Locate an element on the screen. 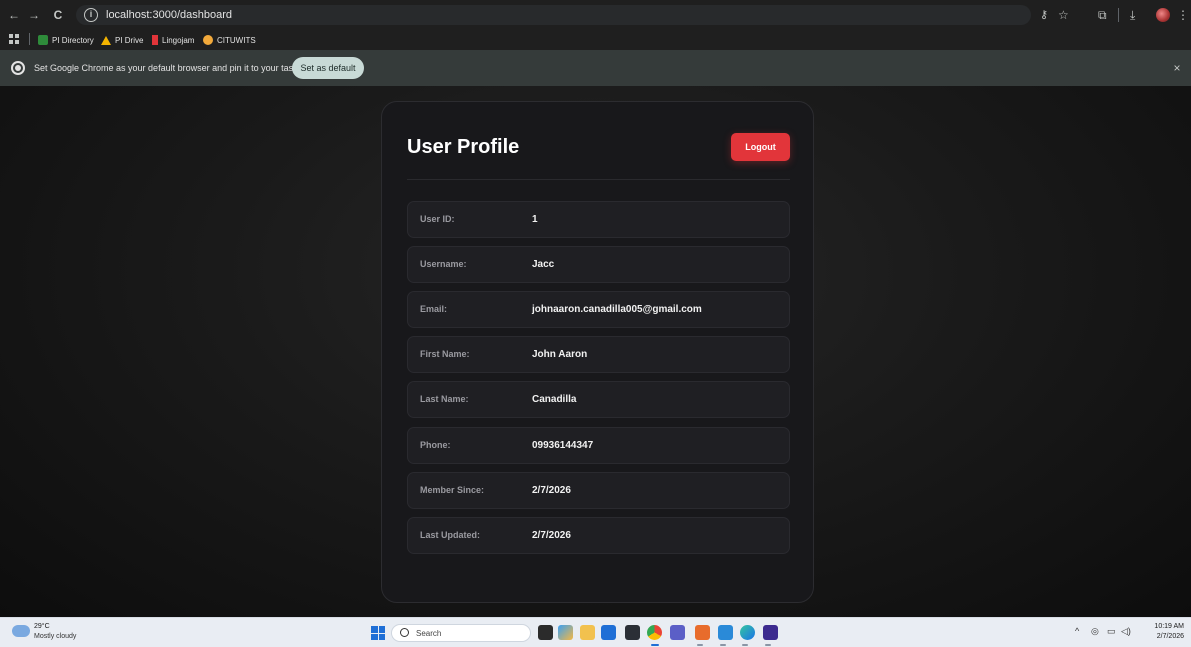  site-info-icon: i is located at coordinates (91, 15).